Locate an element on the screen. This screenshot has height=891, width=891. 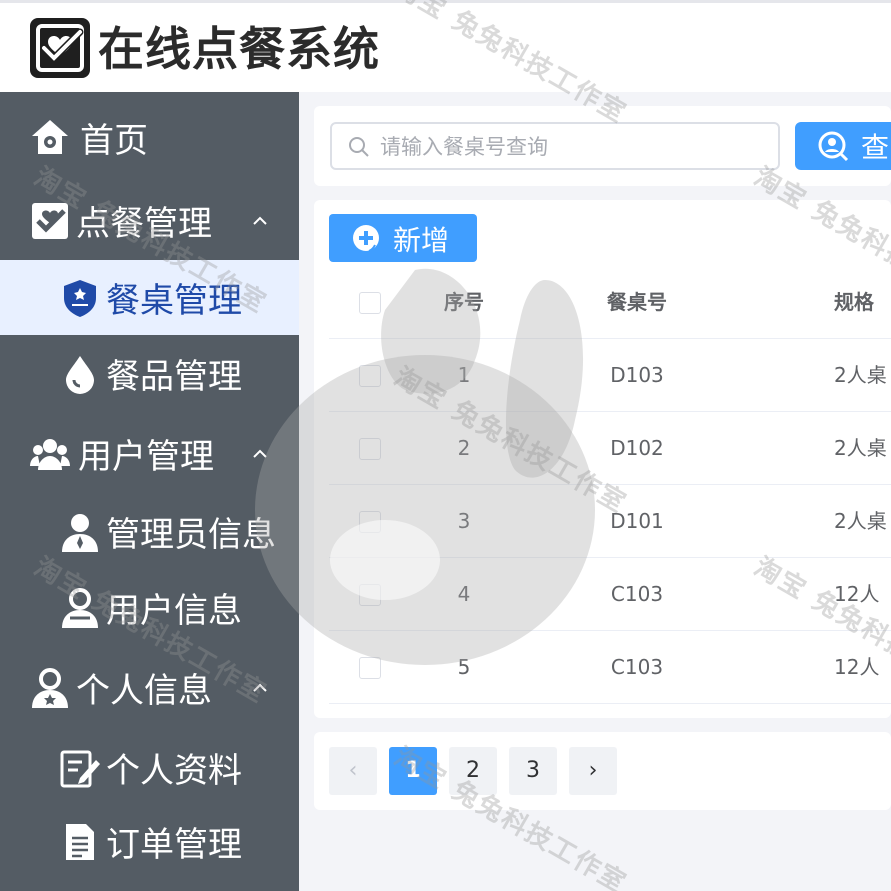
sidebar-item-label: 订单管理 is located at coordinates (174, 845).